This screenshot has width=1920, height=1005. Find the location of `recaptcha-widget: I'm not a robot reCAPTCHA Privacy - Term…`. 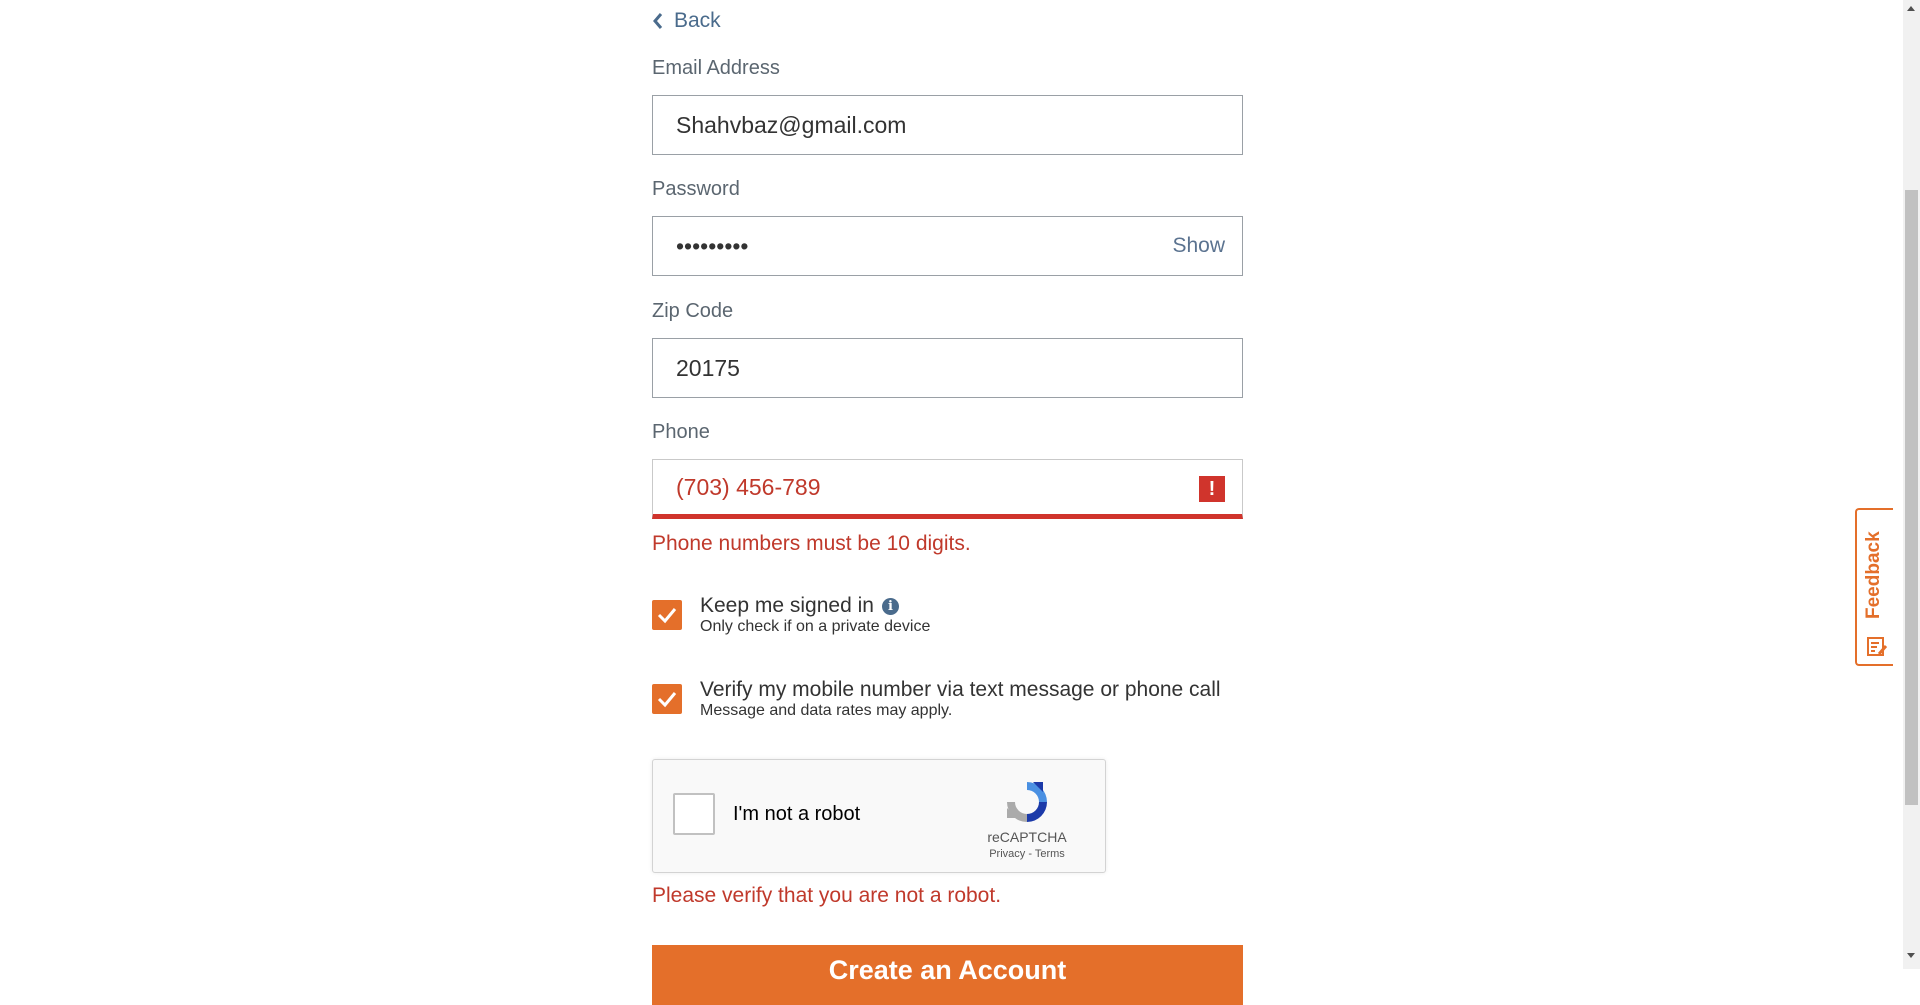

recaptcha-widget: I'm not a robot reCAPTCHA Privacy - Term… is located at coordinates (879, 816).